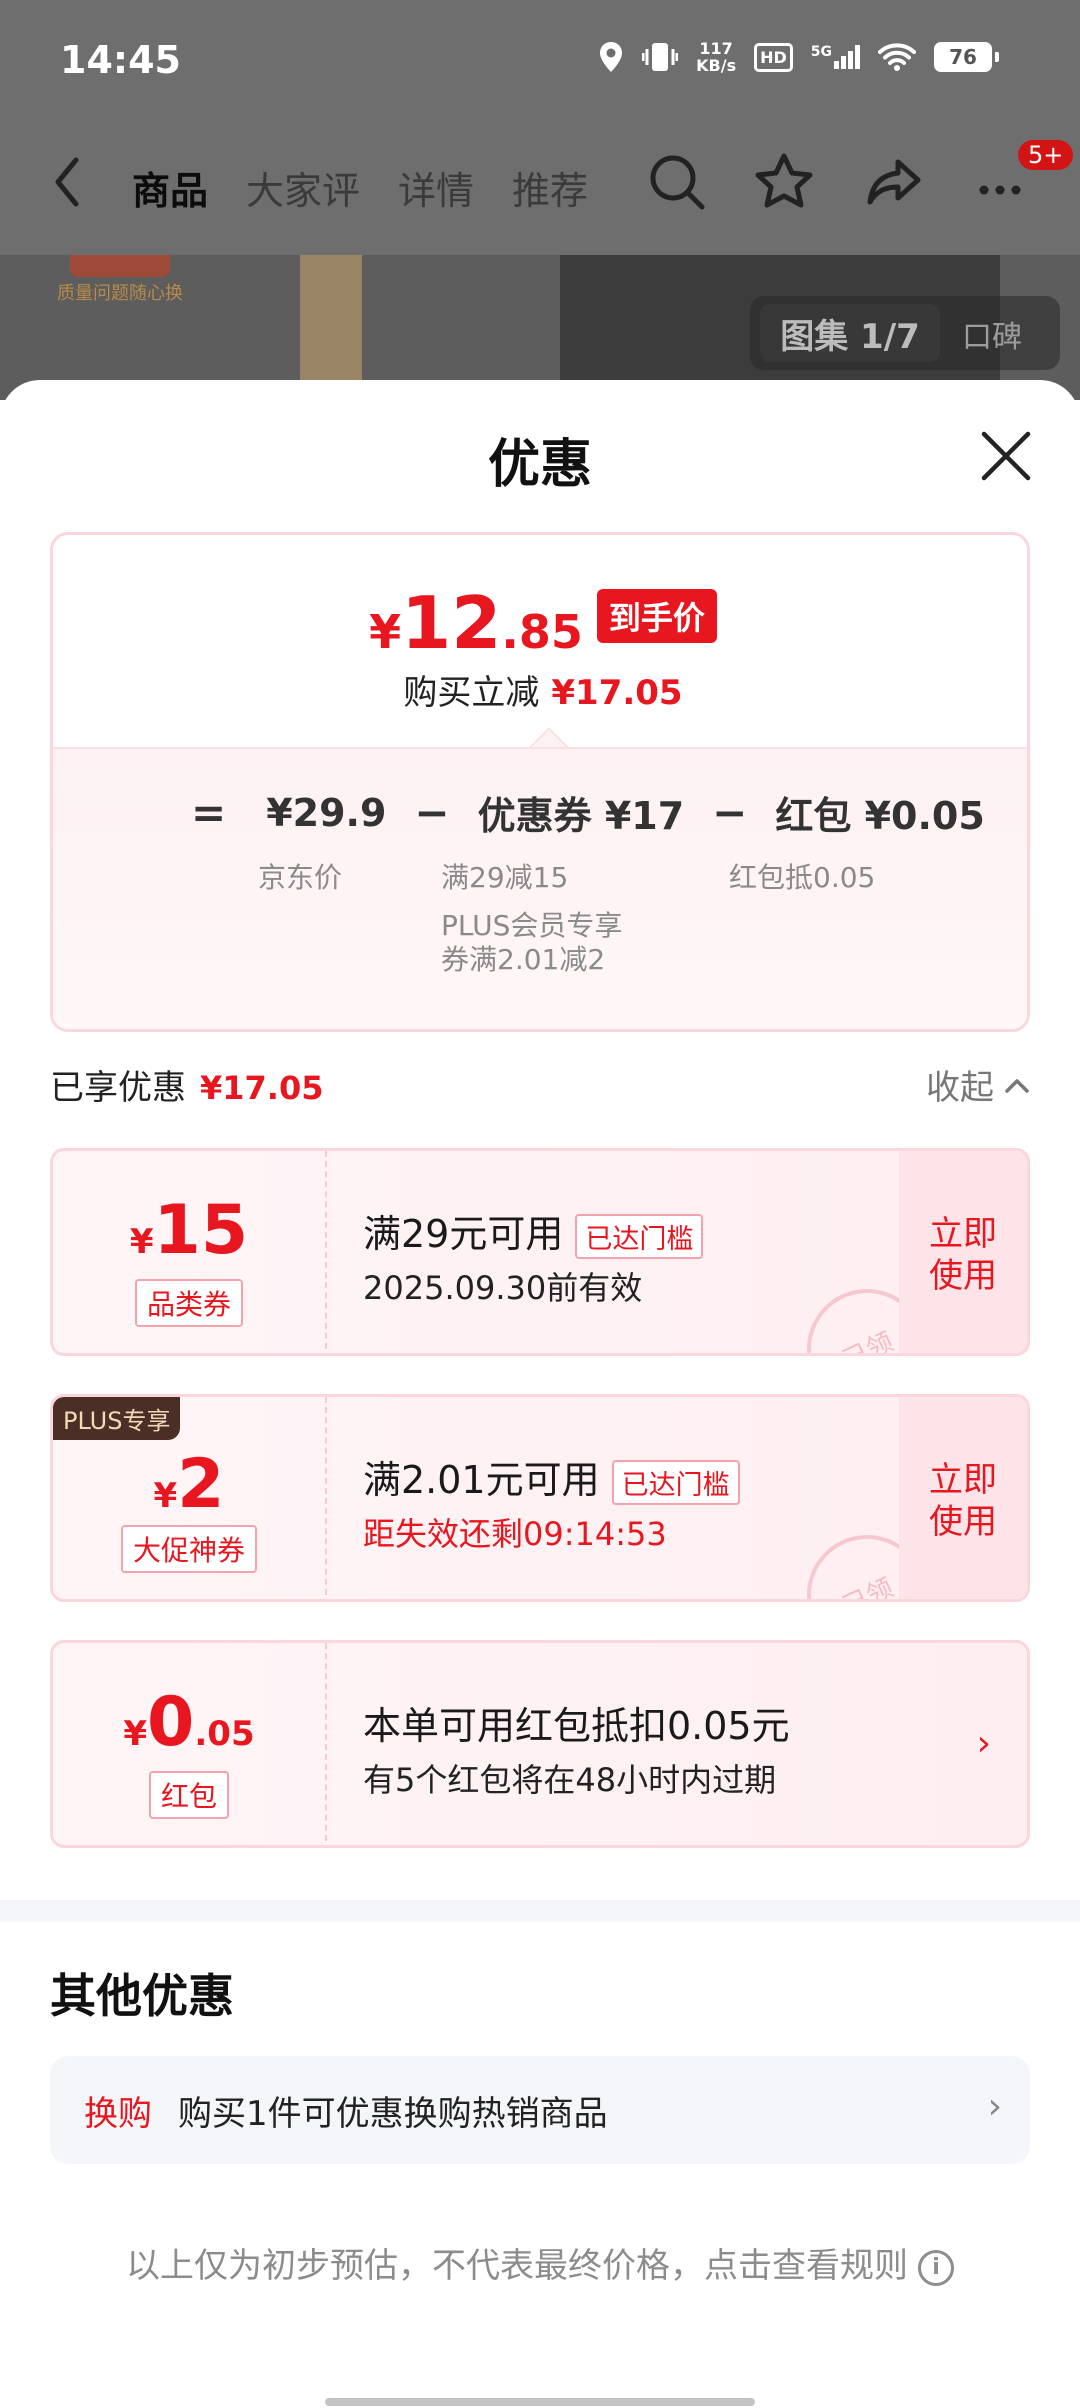  What do you see at coordinates (570, 1780) in the screenshot?
I see `redpacket-expiry: 有5个红包将在48小时内过期` at bounding box center [570, 1780].